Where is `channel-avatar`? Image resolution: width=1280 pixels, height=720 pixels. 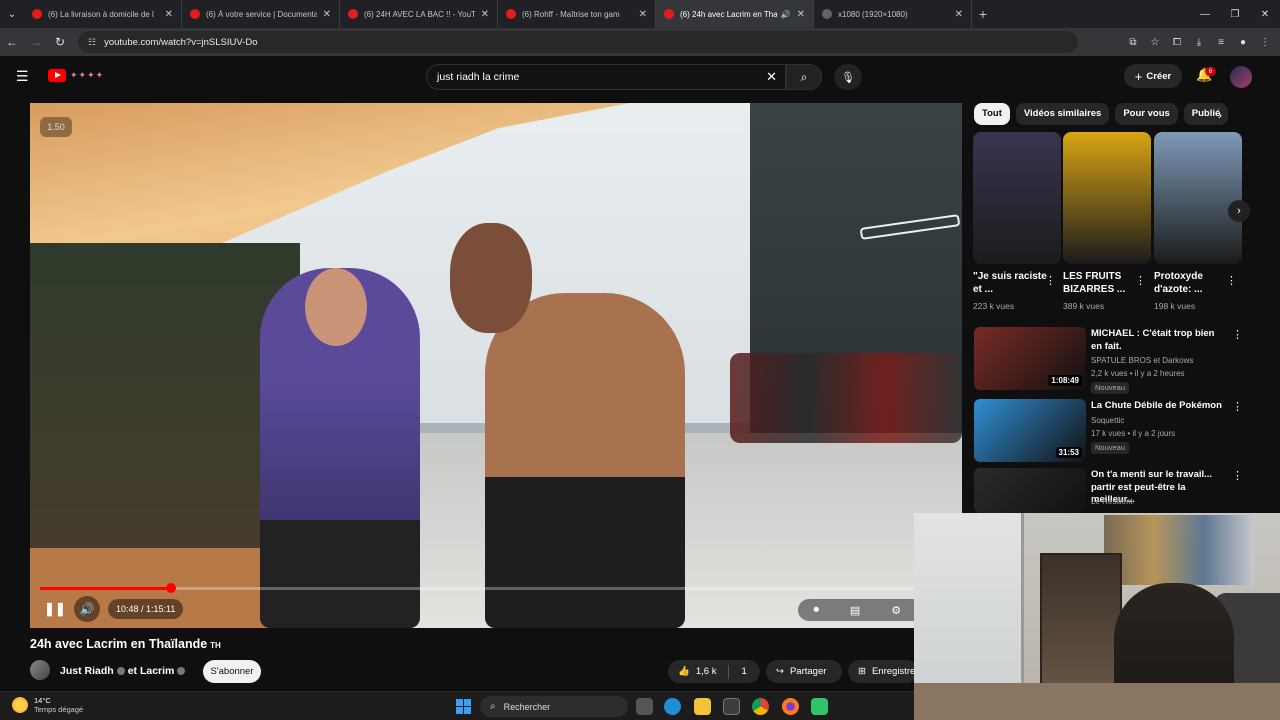 channel-avatar is located at coordinates (40, 670).